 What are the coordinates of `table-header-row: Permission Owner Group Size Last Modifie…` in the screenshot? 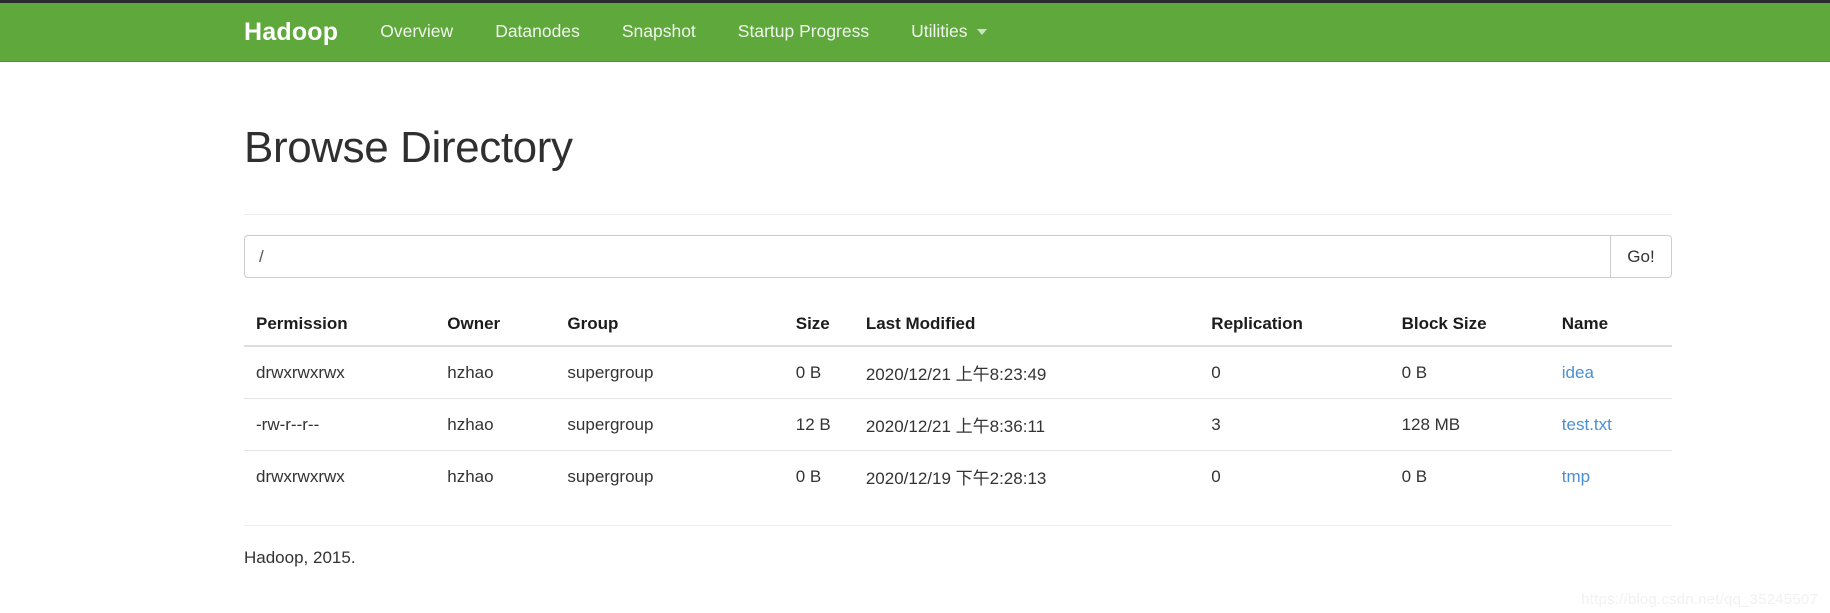 It's located at (958, 326).